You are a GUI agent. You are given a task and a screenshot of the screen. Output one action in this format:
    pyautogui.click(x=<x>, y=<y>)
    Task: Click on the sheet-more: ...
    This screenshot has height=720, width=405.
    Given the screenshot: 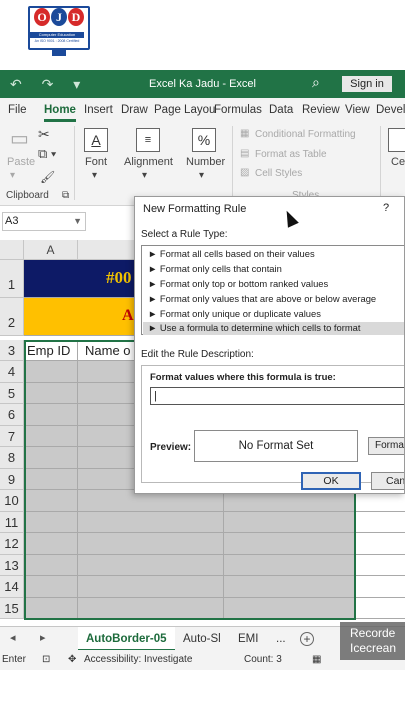 What is the action you would take?
    pyautogui.click(x=281, y=639)
    